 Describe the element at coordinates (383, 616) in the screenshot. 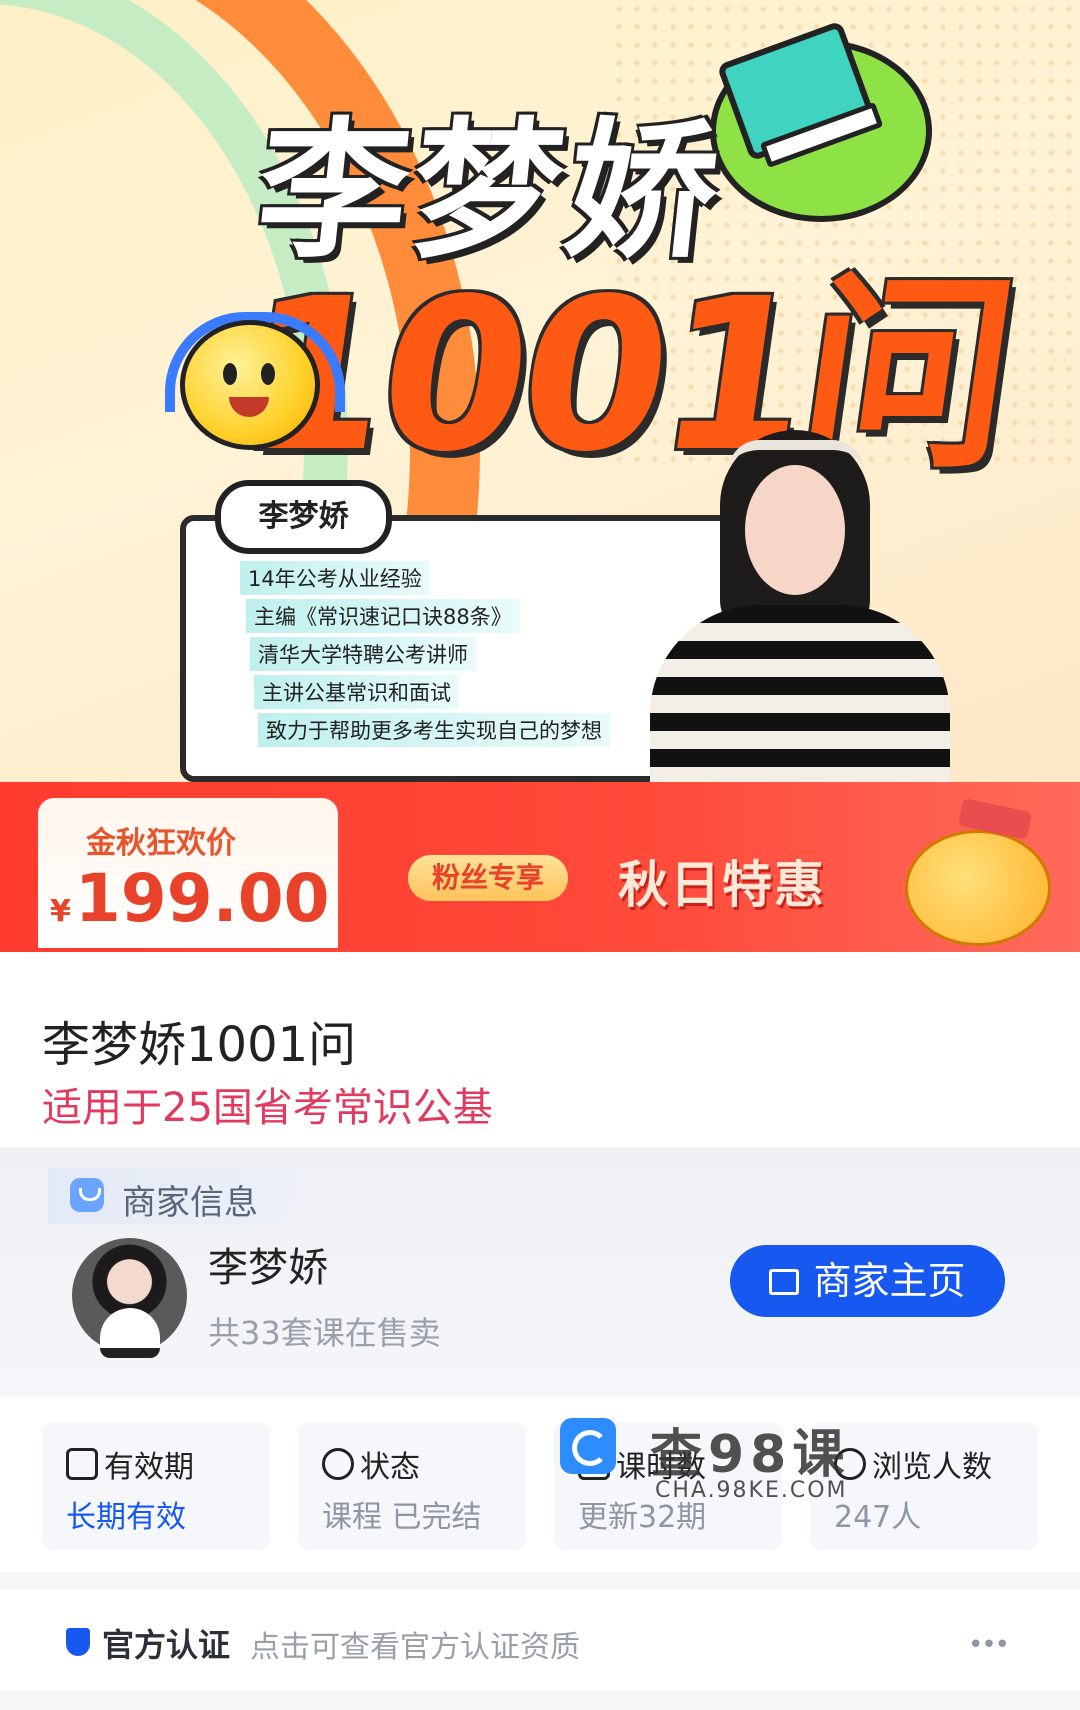

I see `info-line: 主编《常识速记口诀88条》` at that location.